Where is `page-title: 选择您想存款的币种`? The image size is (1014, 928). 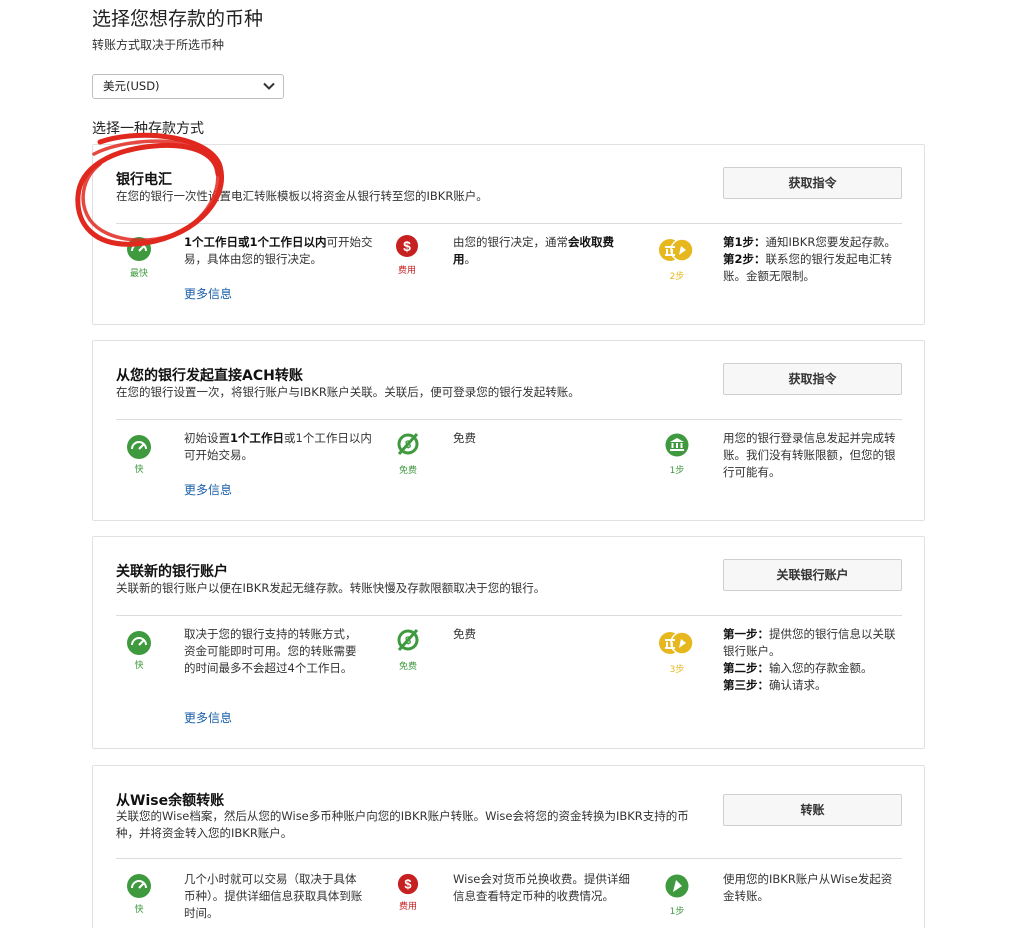 page-title: 选择您想存款的币种 is located at coordinates (178, 19).